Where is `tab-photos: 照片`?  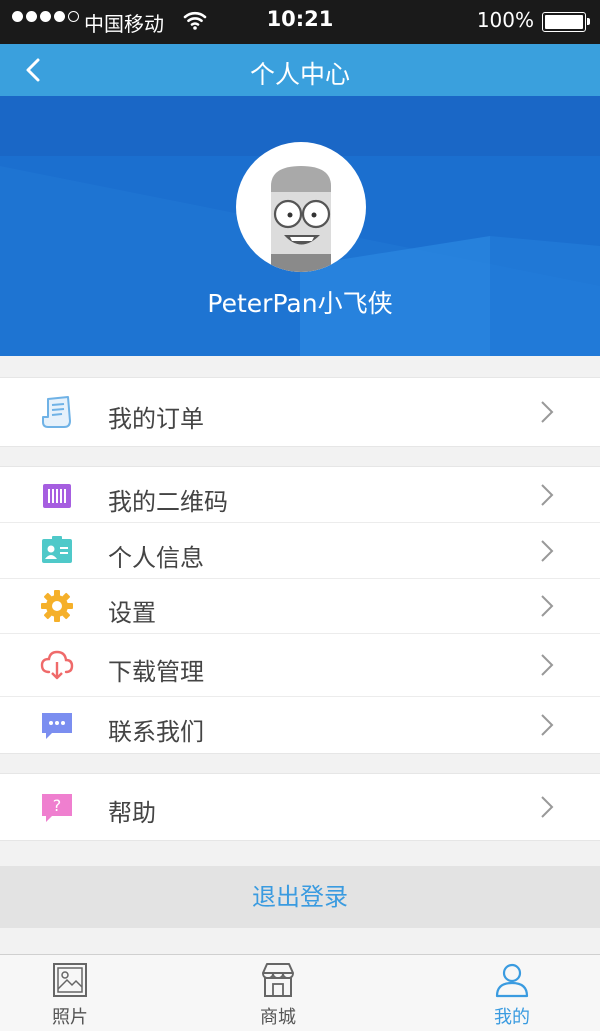
tab-photos: 照片 is located at coordinates (70, 995).